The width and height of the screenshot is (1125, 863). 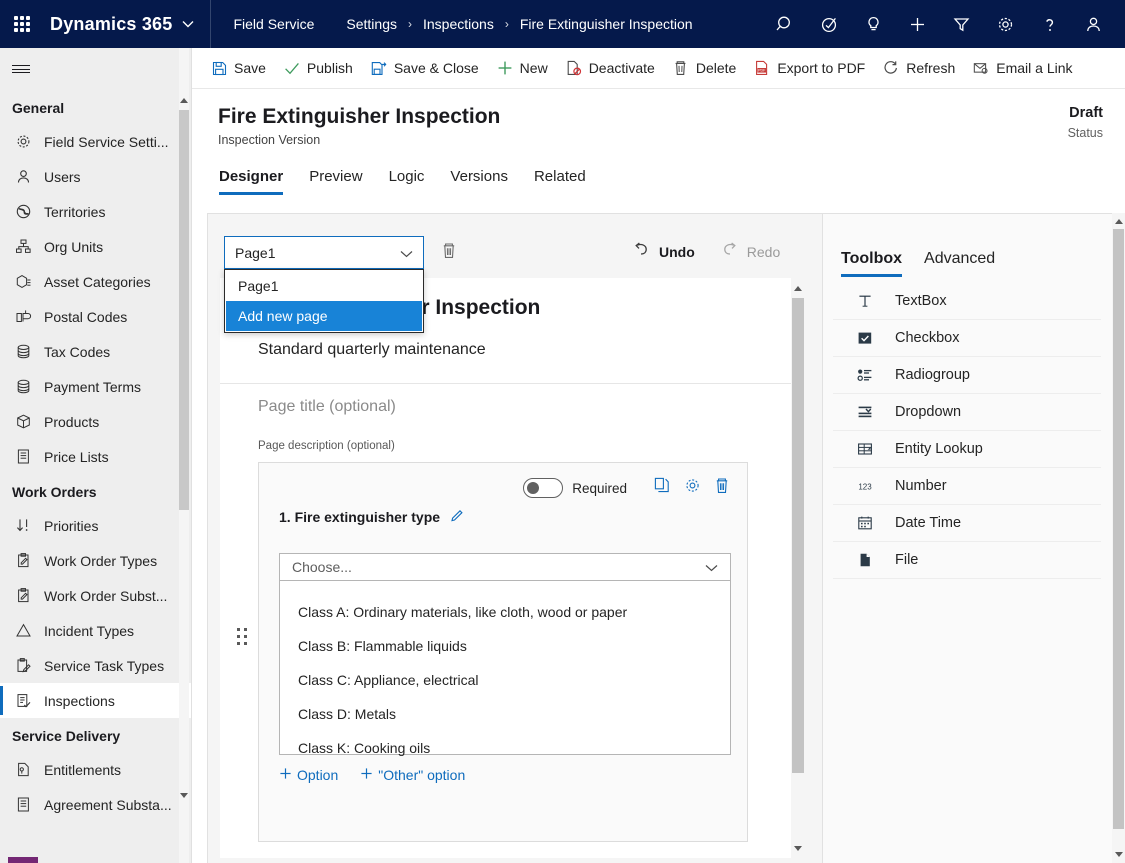 What do you see at coordinates (891, 68) in the screenshot?
I see `refresh-icon` at bounding box center [891, 68].